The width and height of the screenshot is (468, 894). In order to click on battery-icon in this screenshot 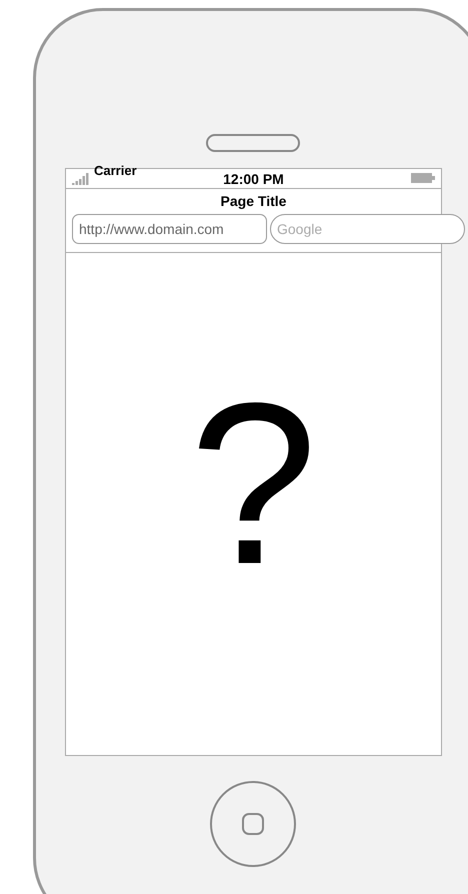, I will do `click(423, 178)`.